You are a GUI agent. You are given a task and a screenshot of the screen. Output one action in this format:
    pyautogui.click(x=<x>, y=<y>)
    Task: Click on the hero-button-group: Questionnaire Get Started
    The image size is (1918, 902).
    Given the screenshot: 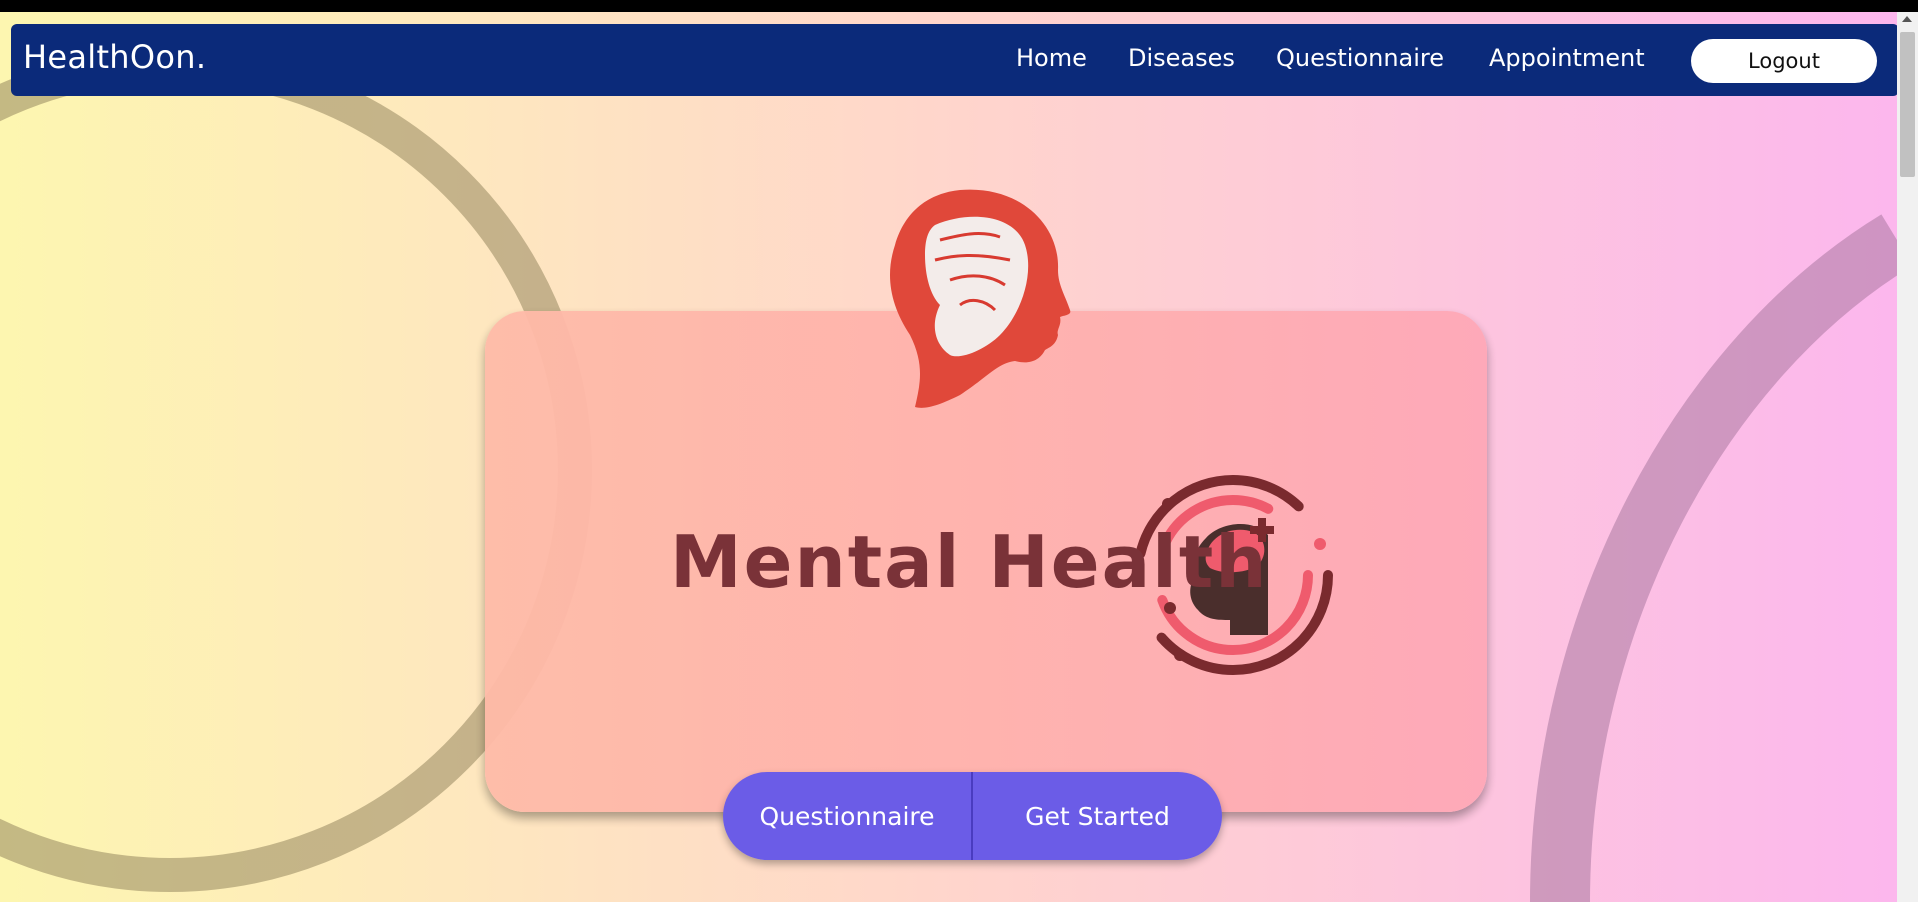 What is the action you would take?
    pyautogui.click(x=972, y=816)
    